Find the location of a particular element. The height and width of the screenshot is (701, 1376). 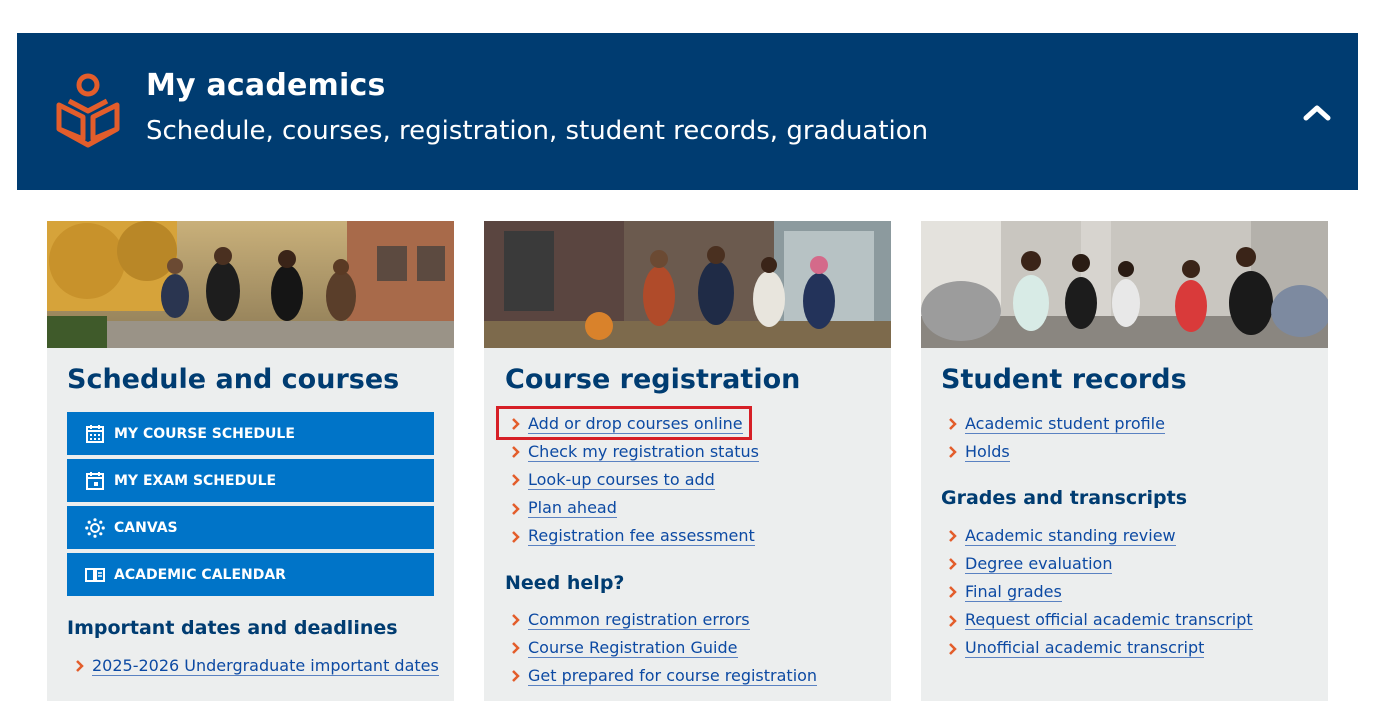

my-exam-schedule-button: MY EXAM SCHEDULE is located at coordinates (250, 480).